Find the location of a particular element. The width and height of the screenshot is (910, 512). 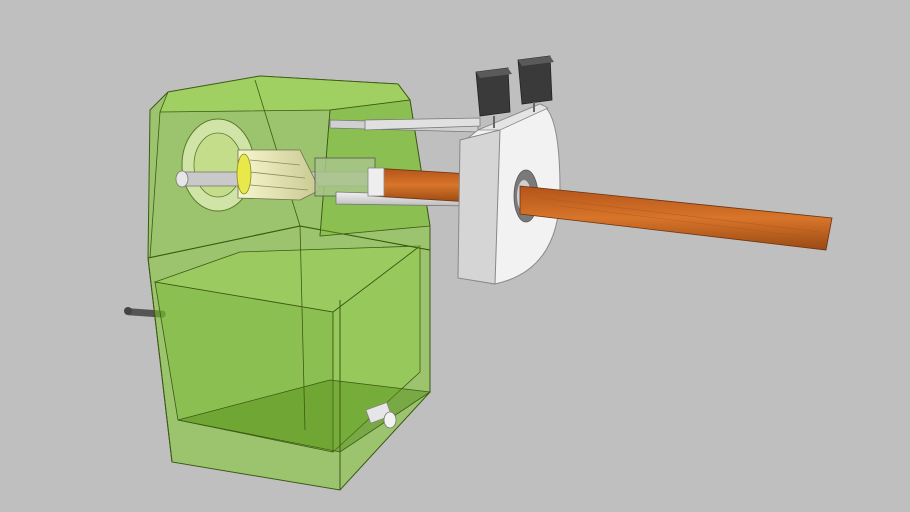

pencil-inner is located at coordinates (419, 185).